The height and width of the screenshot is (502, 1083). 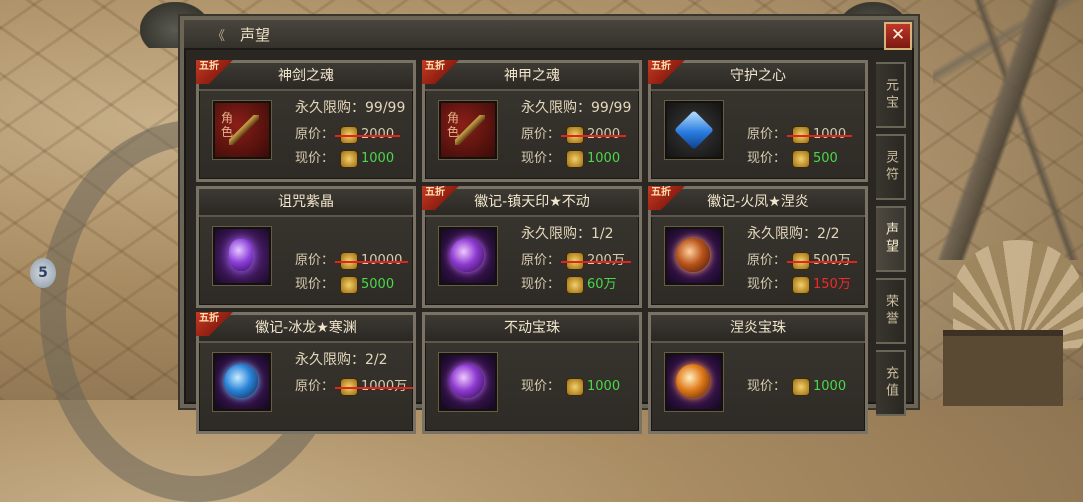 What do you see at coordinates (532, 373) in the screenshot?
I see `shop-item: 不动宝珠 现价： 1000` at bounding box center [532, 373].